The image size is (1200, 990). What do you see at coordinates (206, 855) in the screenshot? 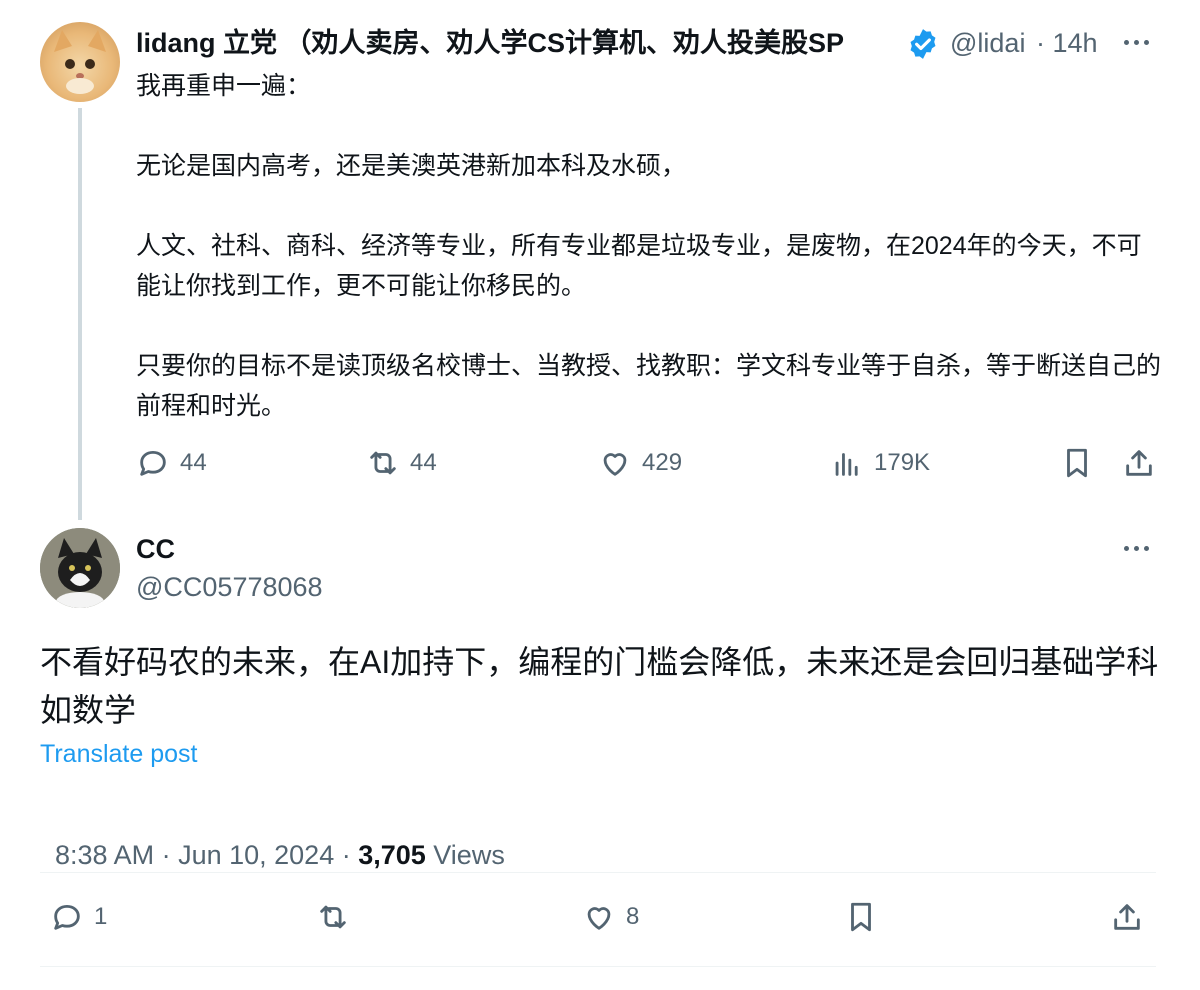
I see `timestamp-text: 8:38 AM · Jun 10, 2024 ·` at bounding box center [206, 855].